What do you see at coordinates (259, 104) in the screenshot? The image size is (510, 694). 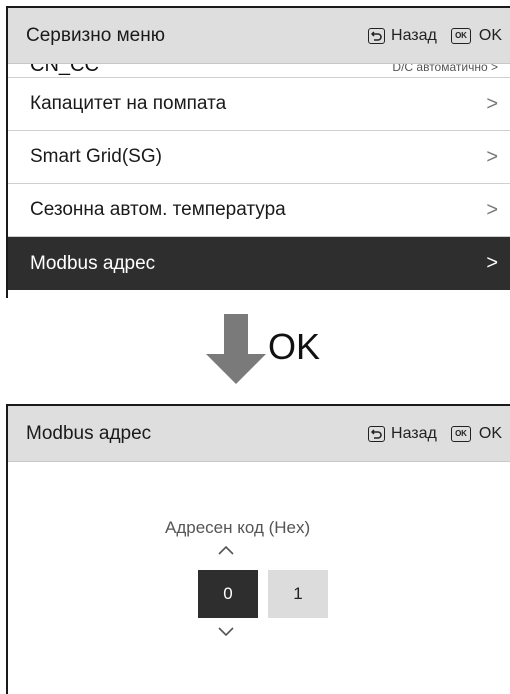 I see `menu-item-pump-capacity: Капацитет на помпата >` at bounding box center [259, 104].